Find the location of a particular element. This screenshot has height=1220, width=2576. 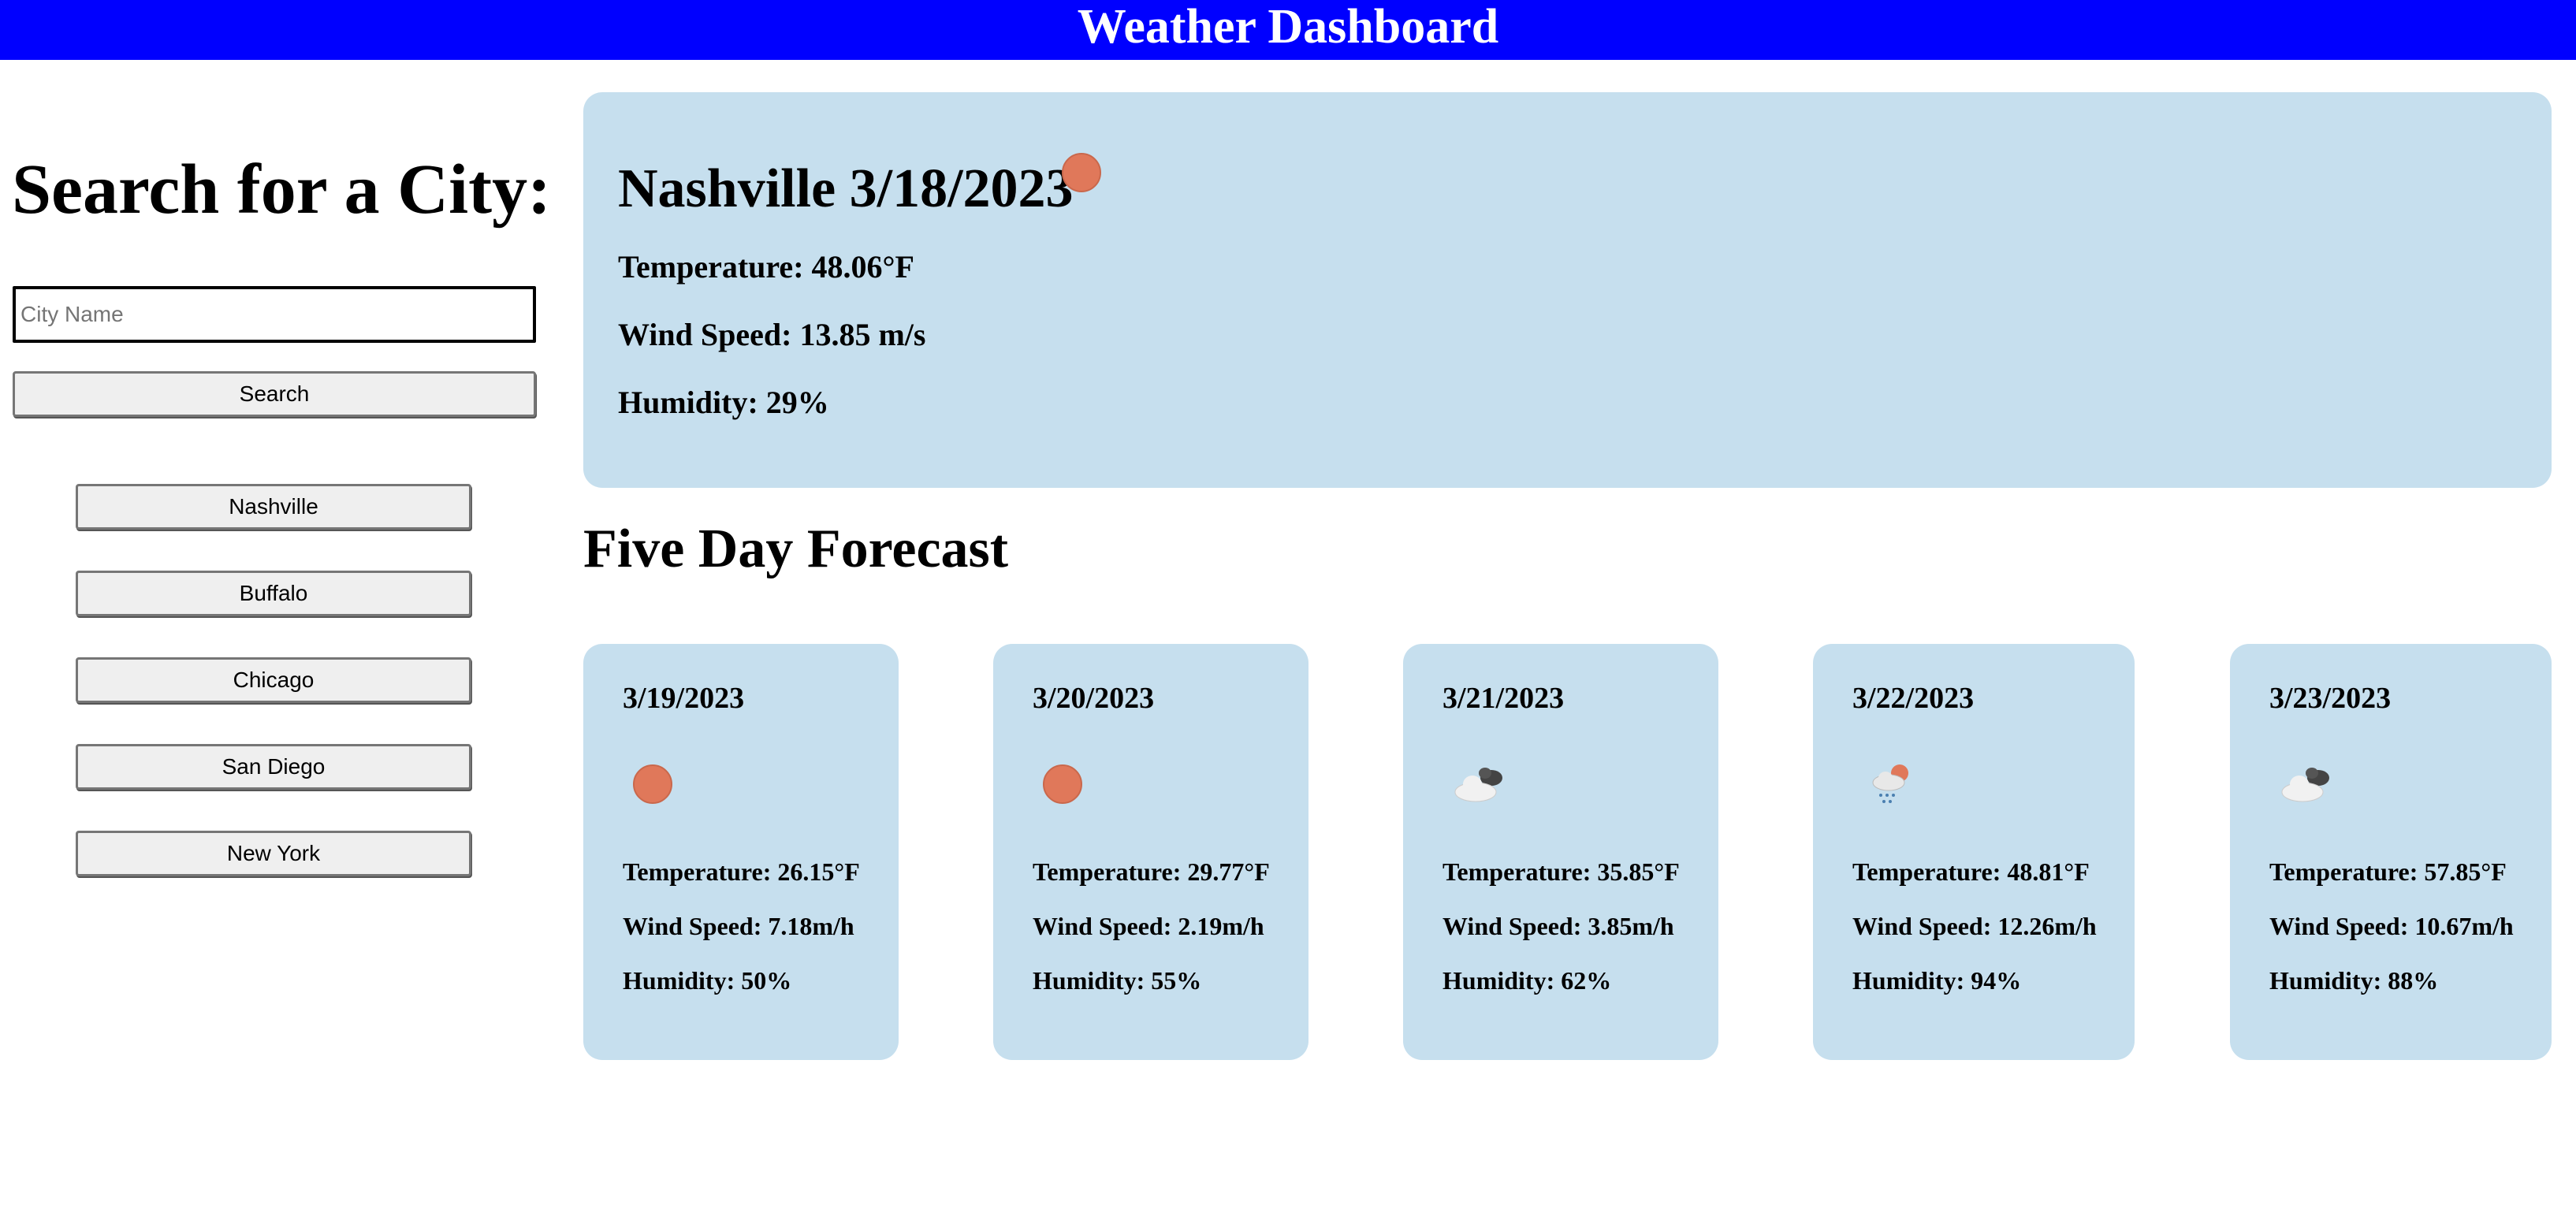

forecast-temperature: Temperature: 29.77°F is located at coordinates (1151, 871).